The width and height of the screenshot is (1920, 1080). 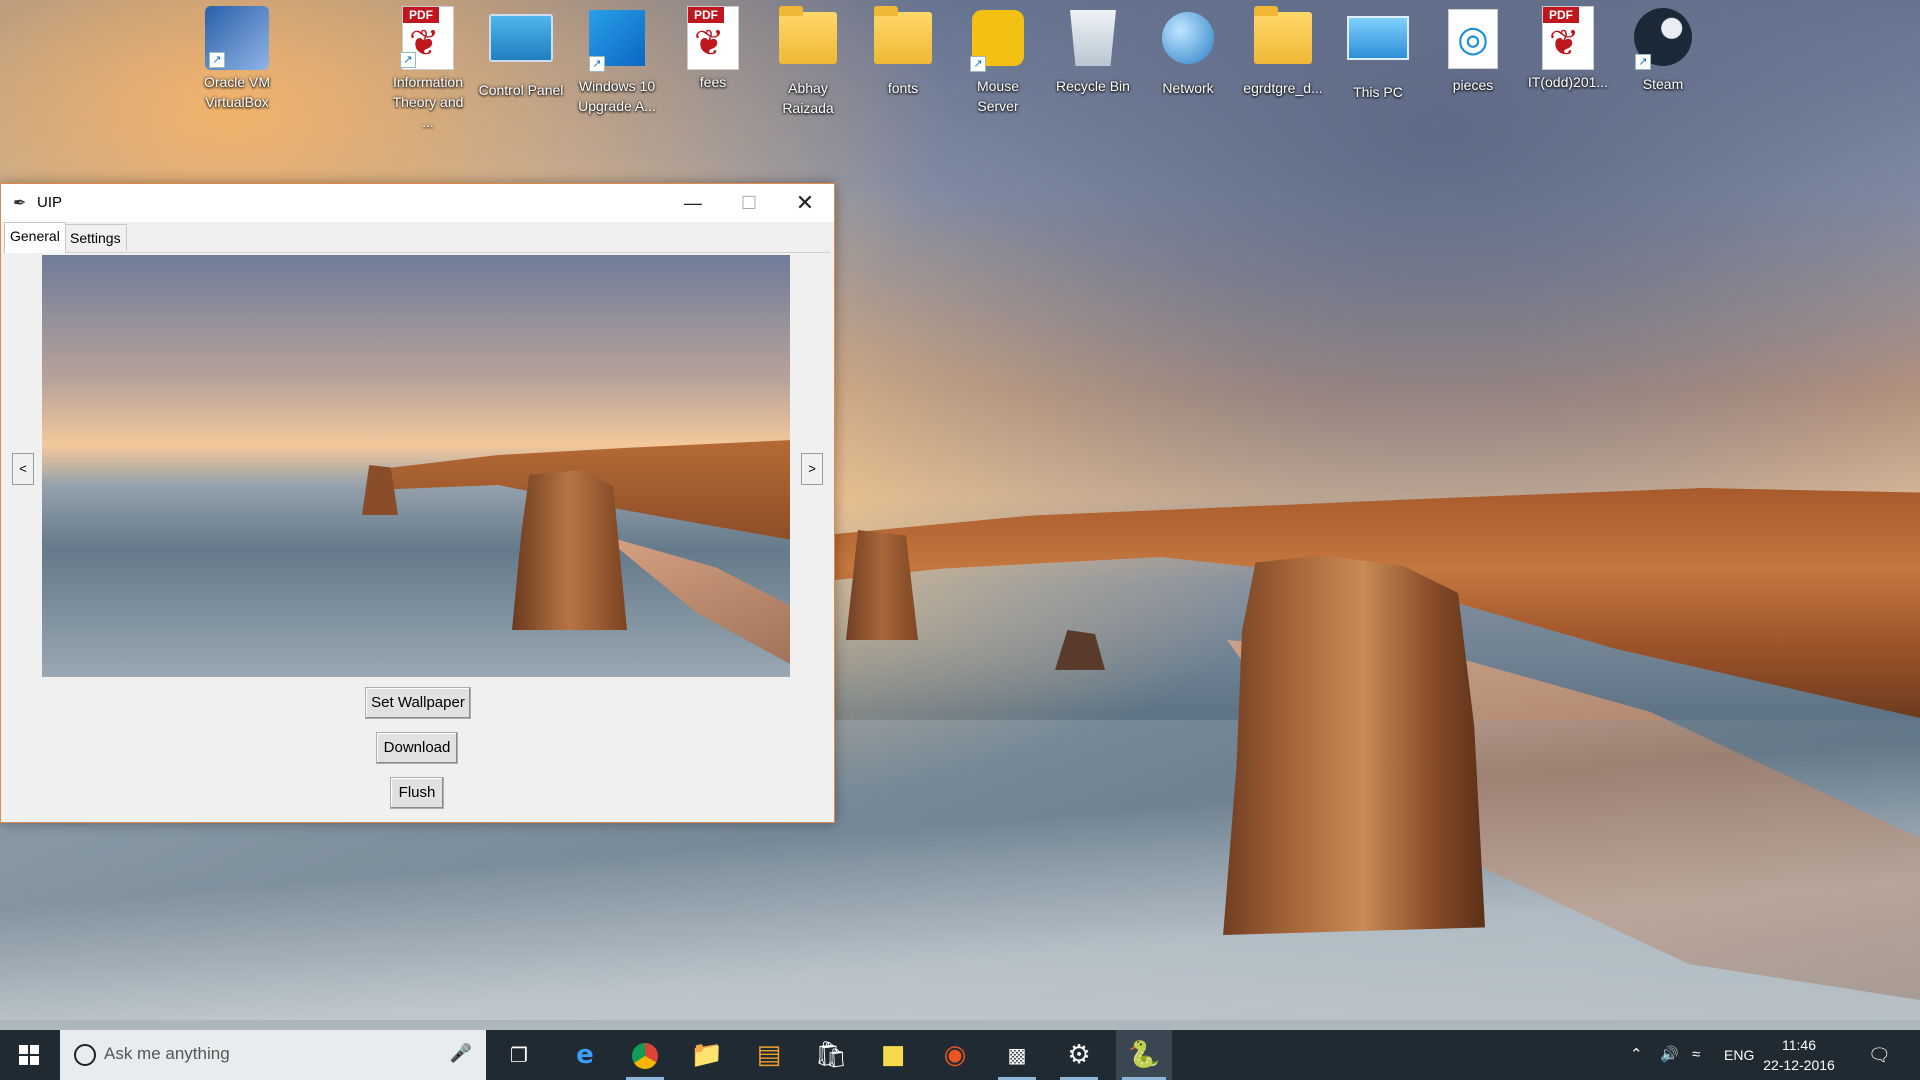 I want to click on microphone-icon: 🎤, so click(x=461, y=1053).